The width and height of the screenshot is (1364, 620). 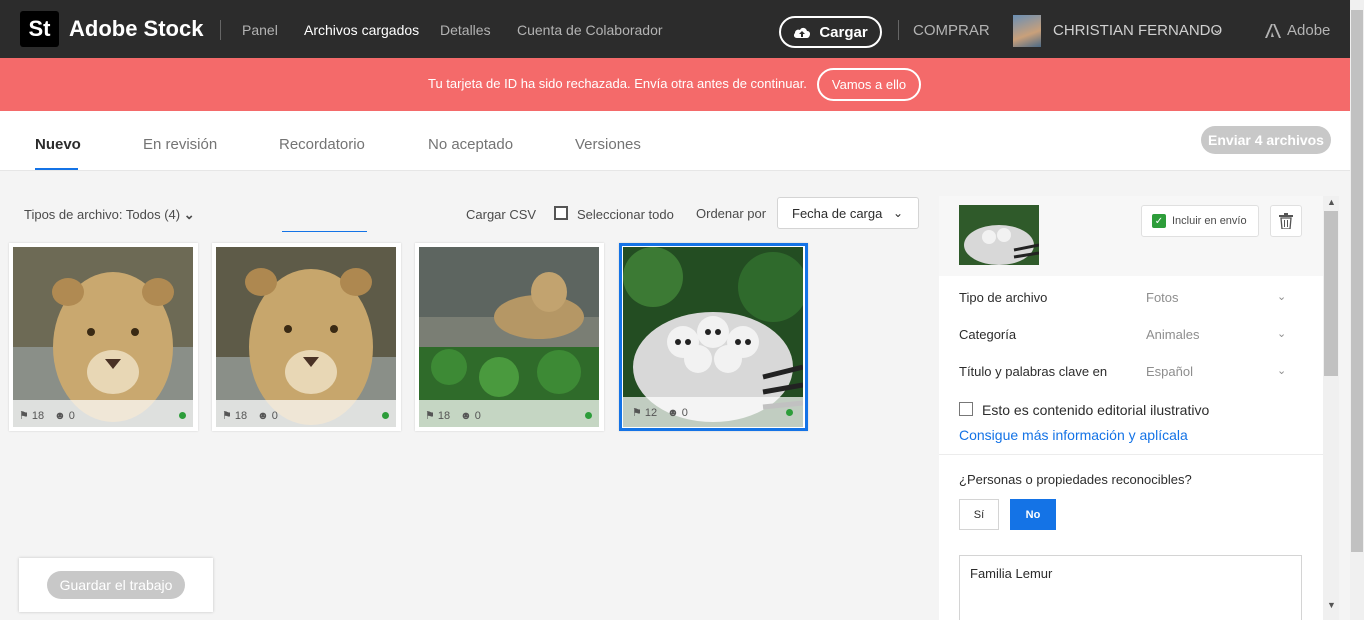 What do you see at coordinates (625, 214) in the screenshot?
I see `select-all-label: Seleccionar todo` at bounding box center [625, 214].